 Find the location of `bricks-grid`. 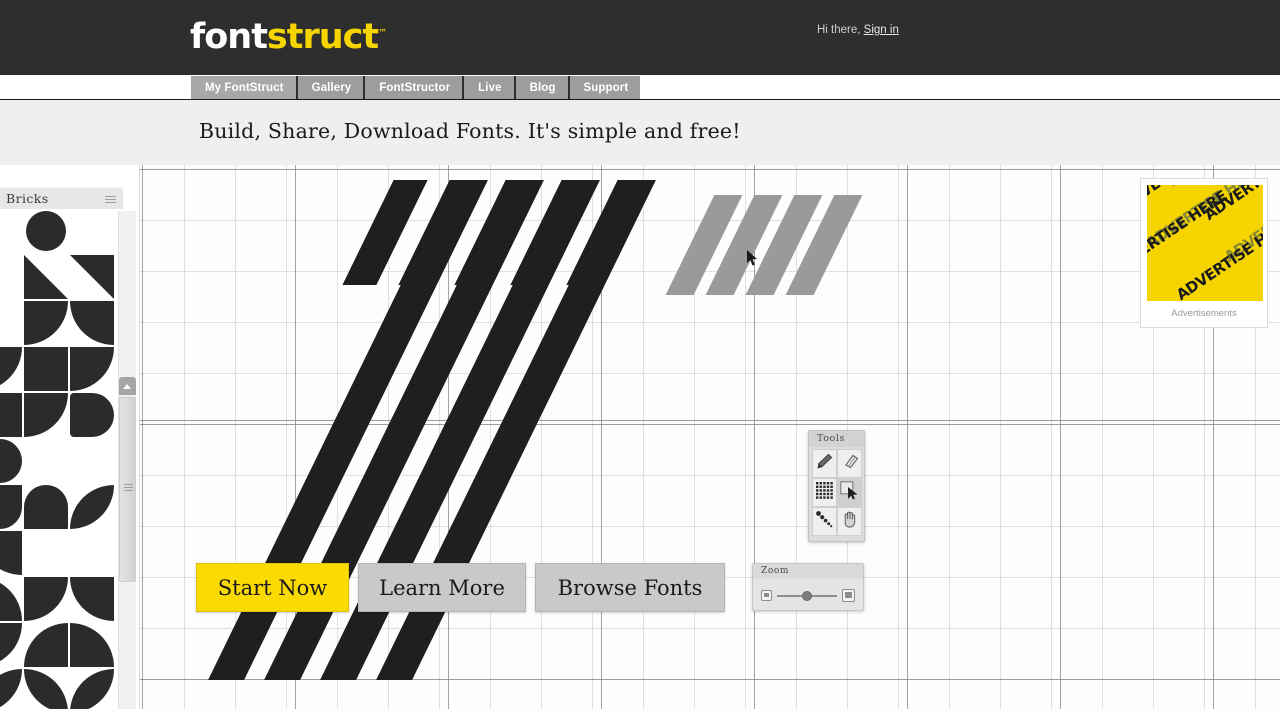

bricks-grid is located at coordinates (57, 459).